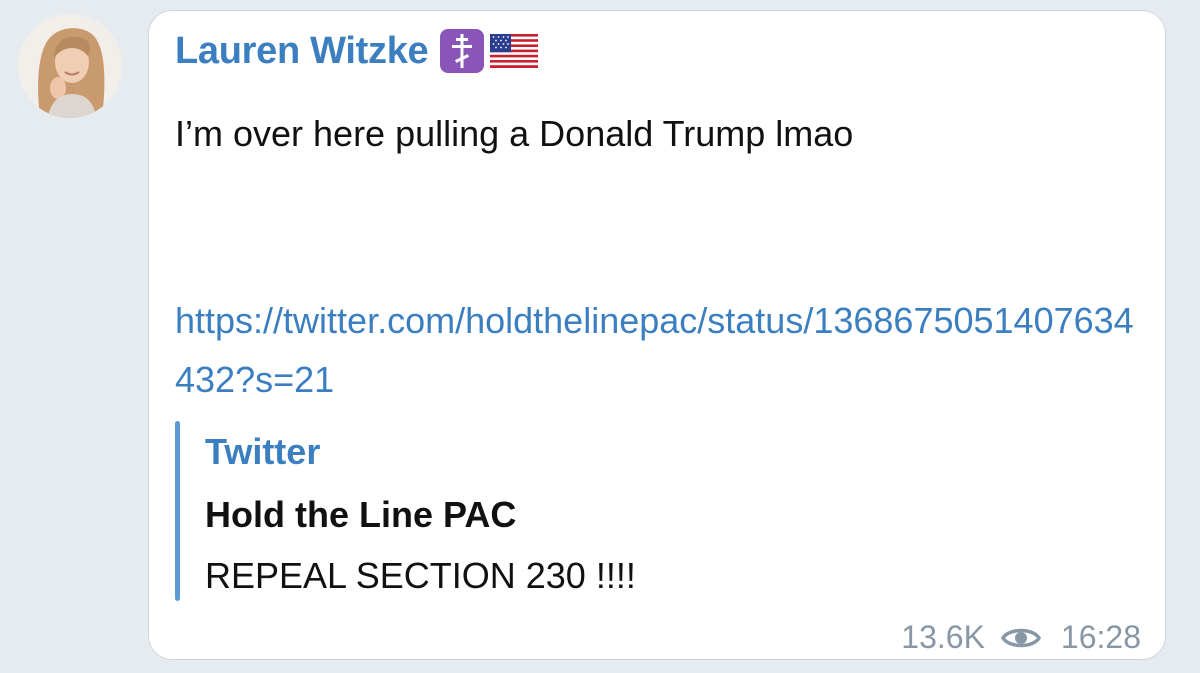 The image size is (1200, 673). Describe the element at coordinates (943, 637) in the screenshot. I see `view-count: 13.6K` at that location.